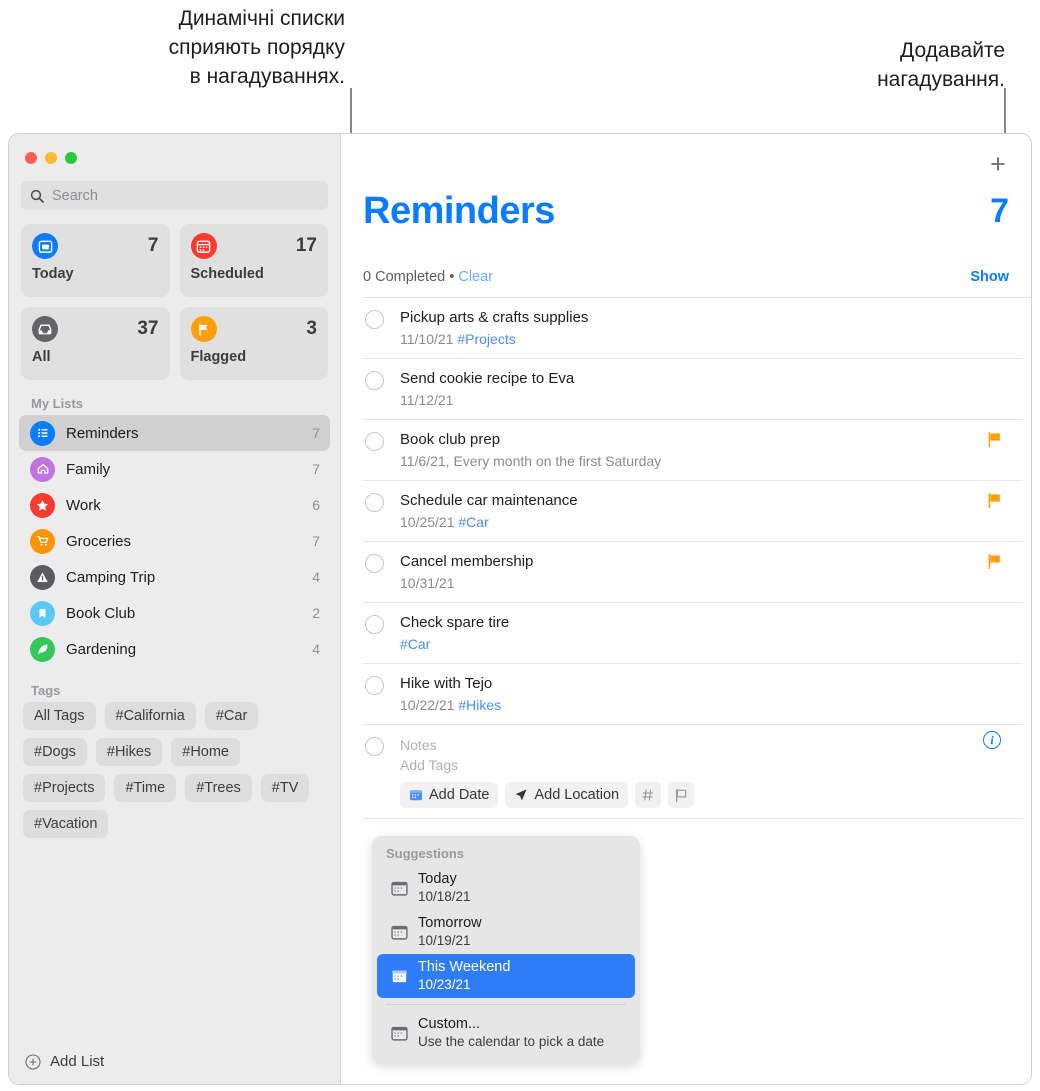  I want to click on close-button, so click(31, 158).